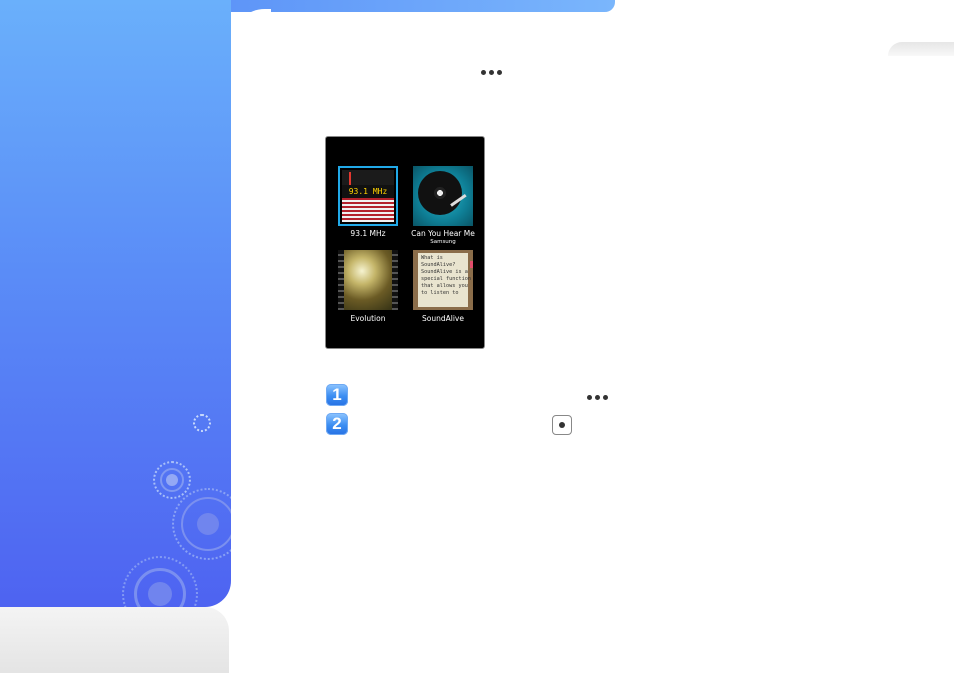 The image size is (954, 673). Describe the element at coordinates (368, 233) in the screenshot. I see `tile-caption: 93.1 MHz` at that location.